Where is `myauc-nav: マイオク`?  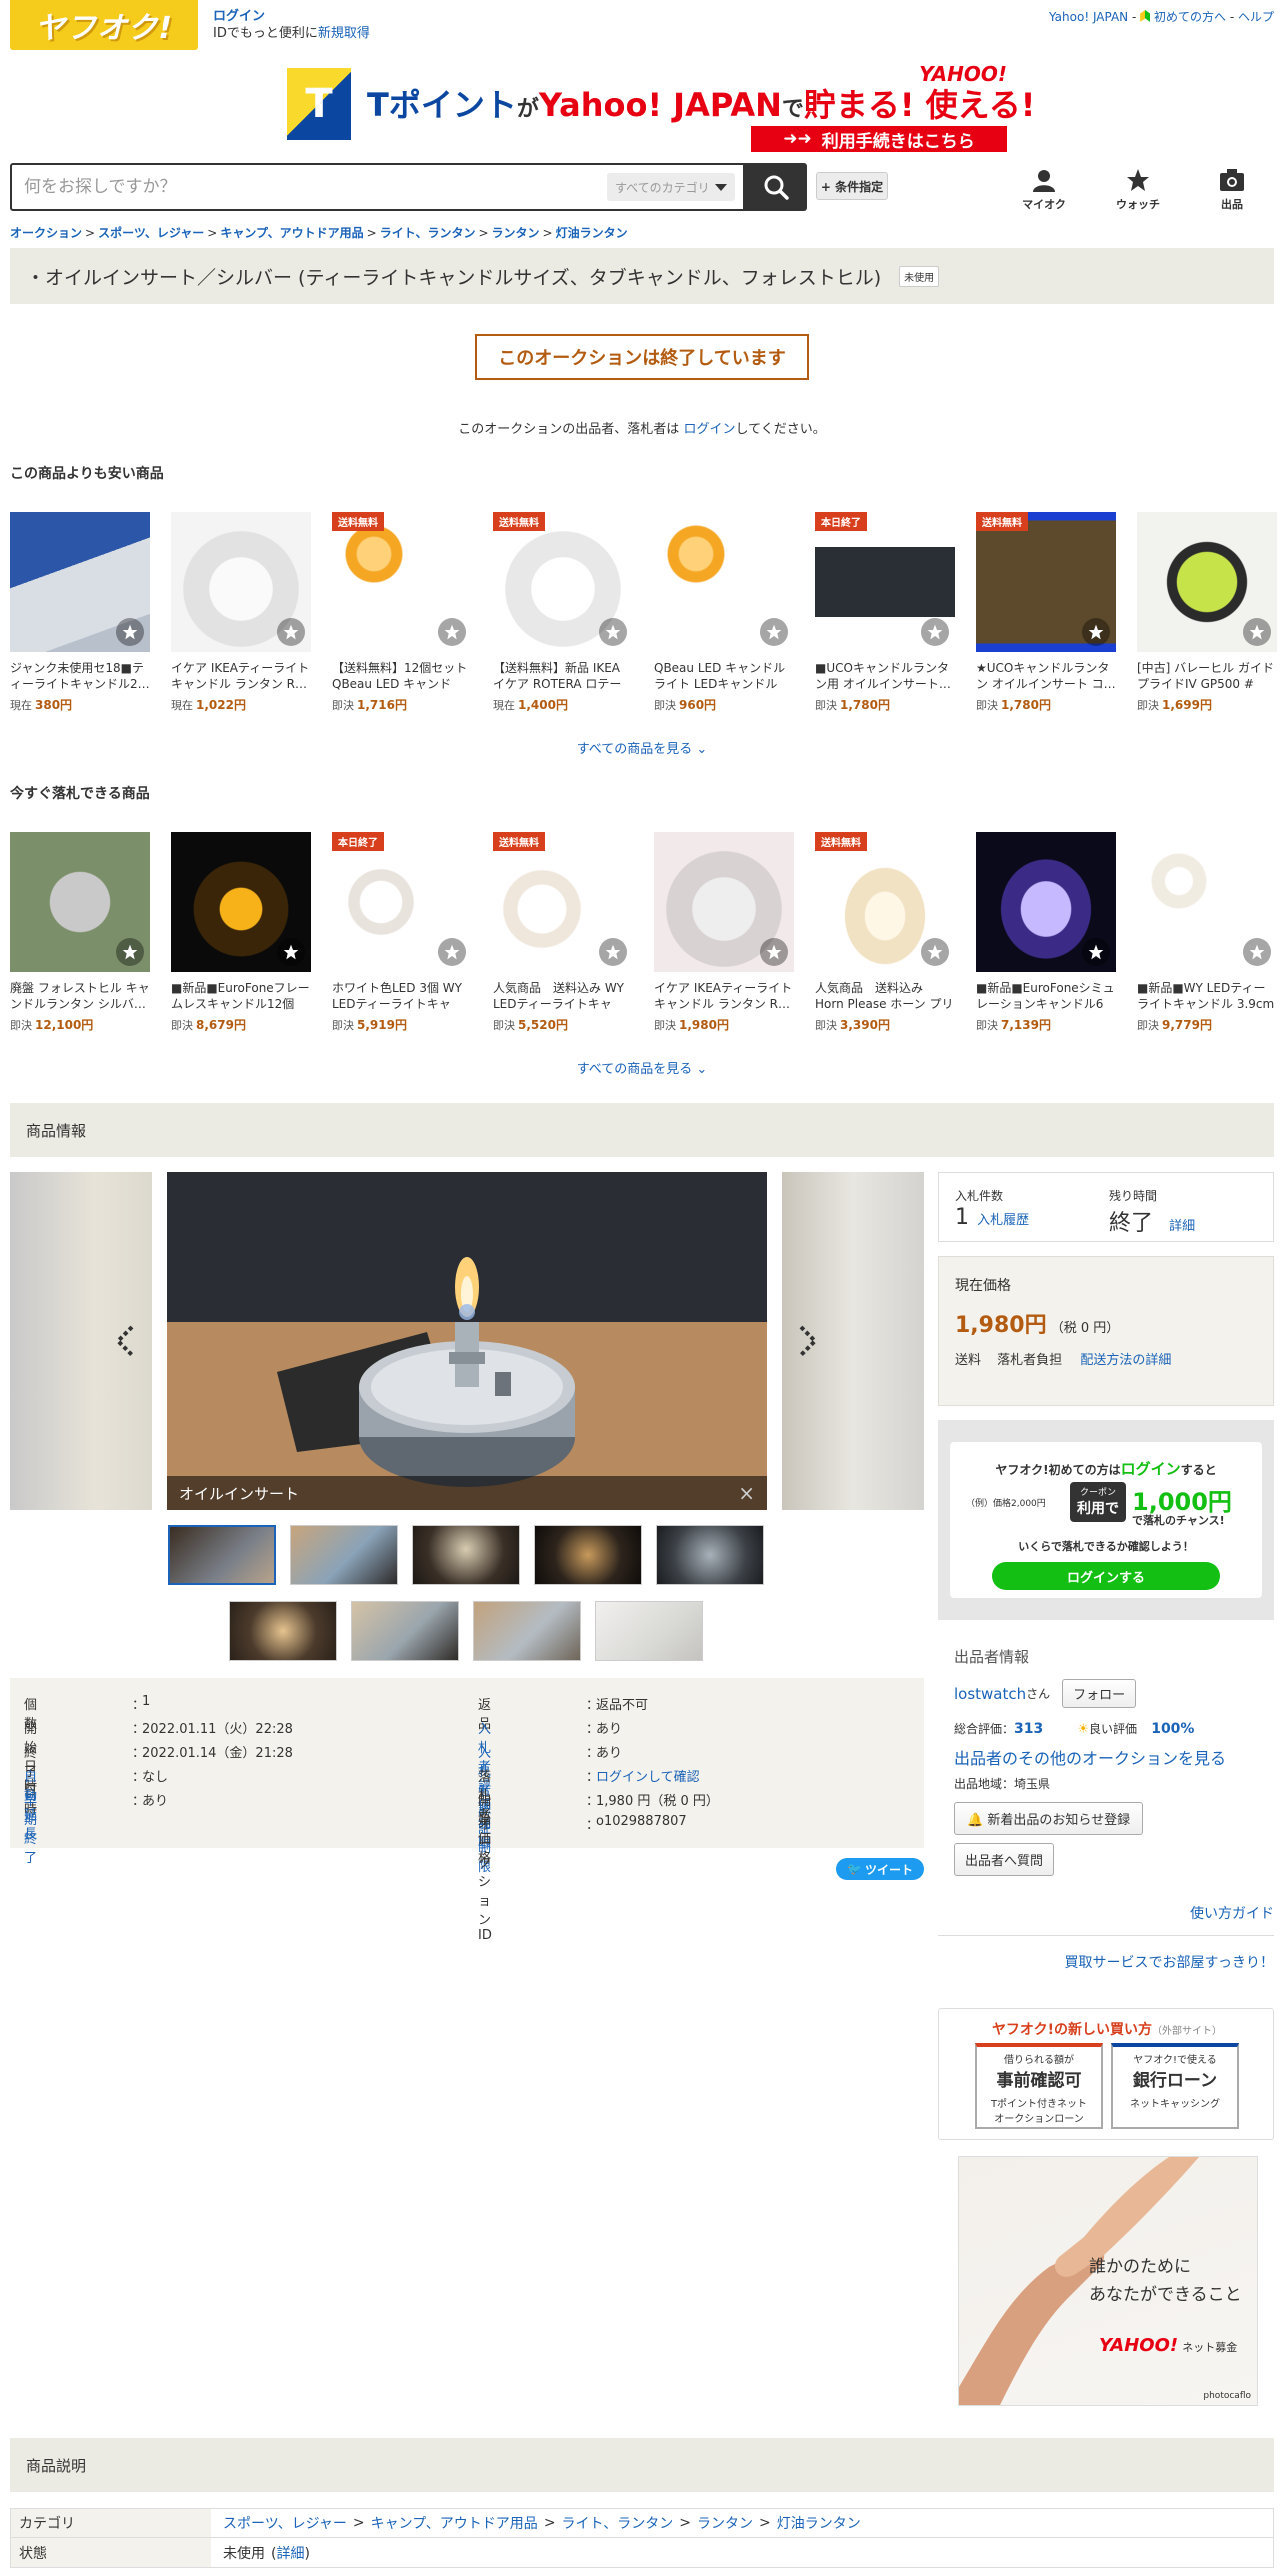
myauc-nav: マイオク is located at coordinates (1044, 190).